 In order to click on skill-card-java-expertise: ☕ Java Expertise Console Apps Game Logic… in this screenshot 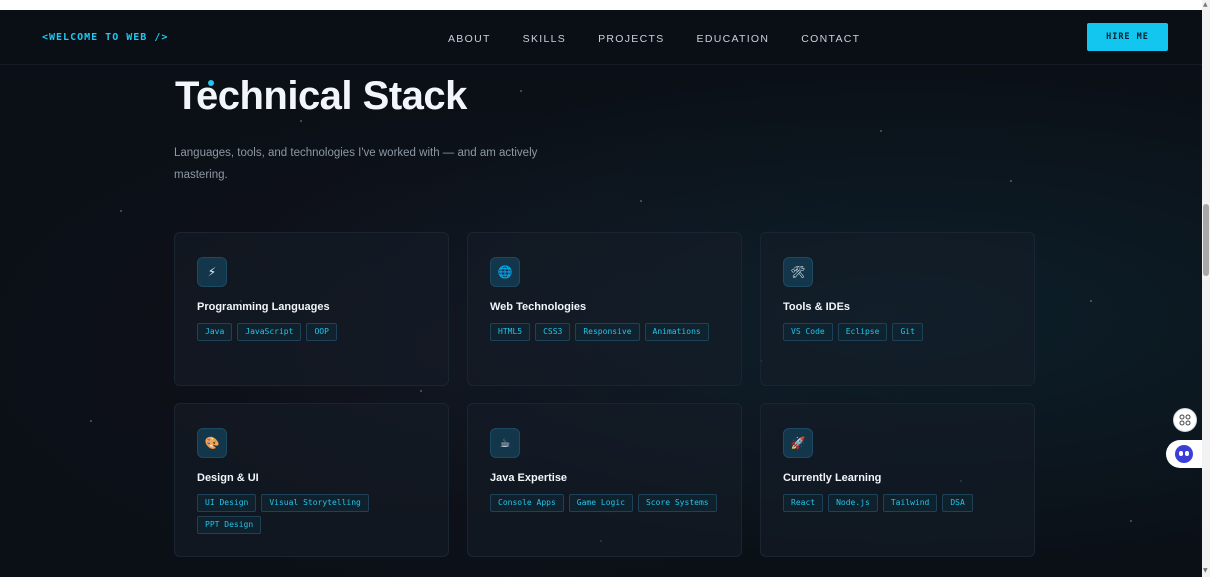, I will do `click(604, 480)`.